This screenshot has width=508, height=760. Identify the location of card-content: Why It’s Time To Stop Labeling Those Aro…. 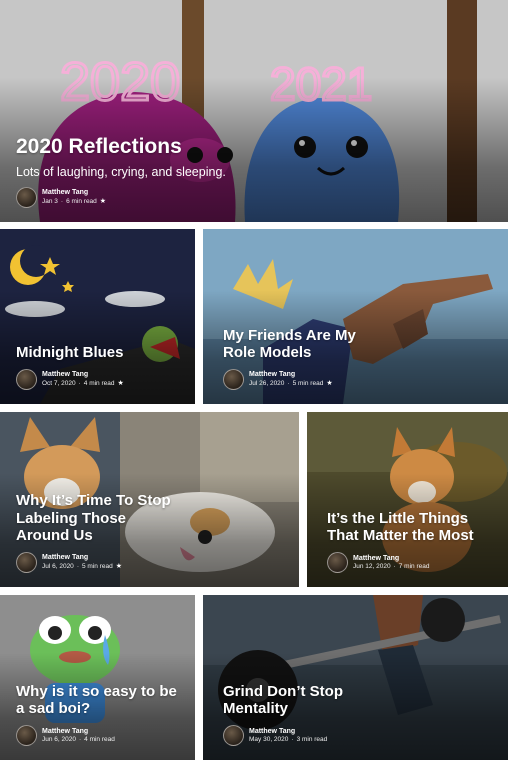
(151, 532).